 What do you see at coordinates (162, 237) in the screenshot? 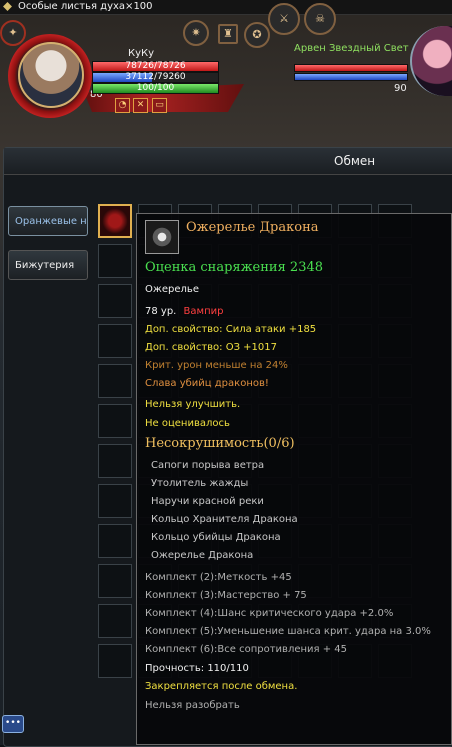
I see `necklace-icon` at bounding box center [162, 237].